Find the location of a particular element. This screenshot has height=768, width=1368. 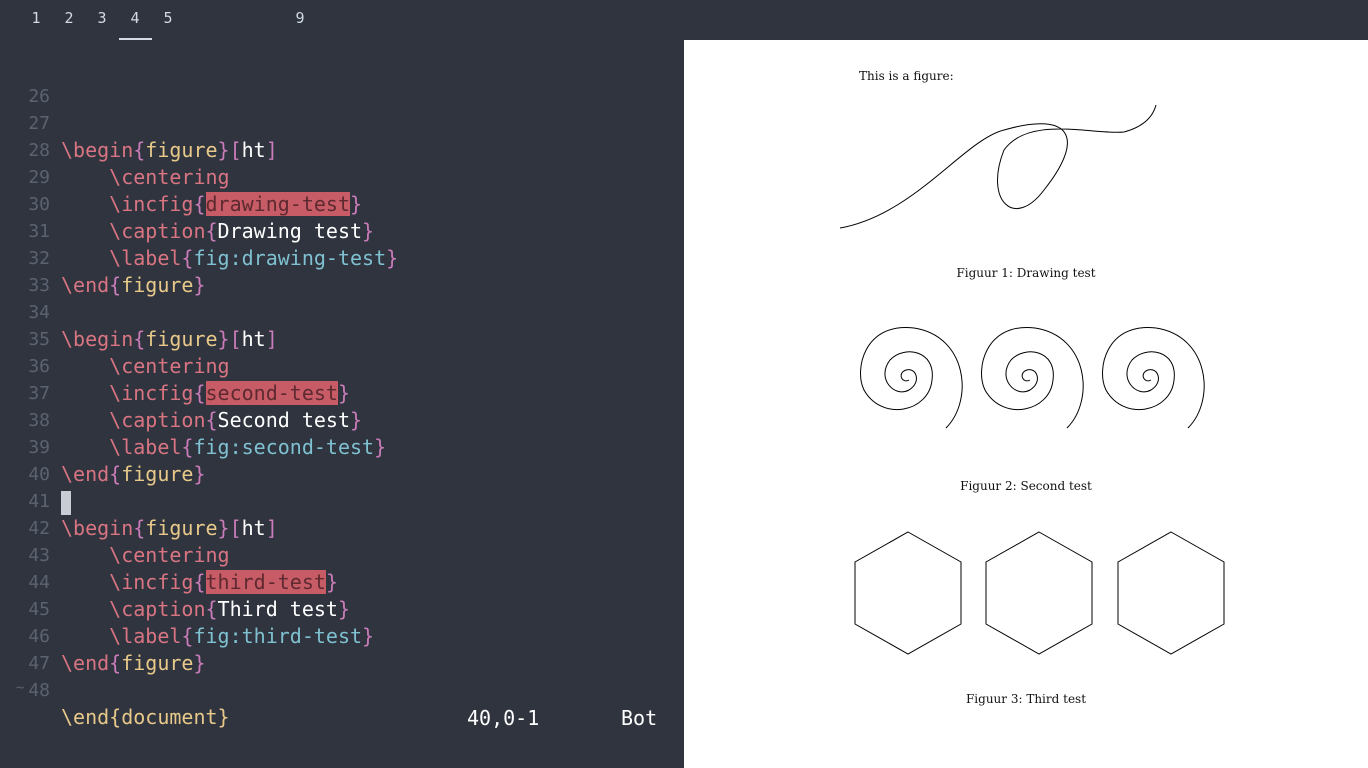

editor-line: 27 \begin{figure}[ht] is located at coordinates (342, 122).